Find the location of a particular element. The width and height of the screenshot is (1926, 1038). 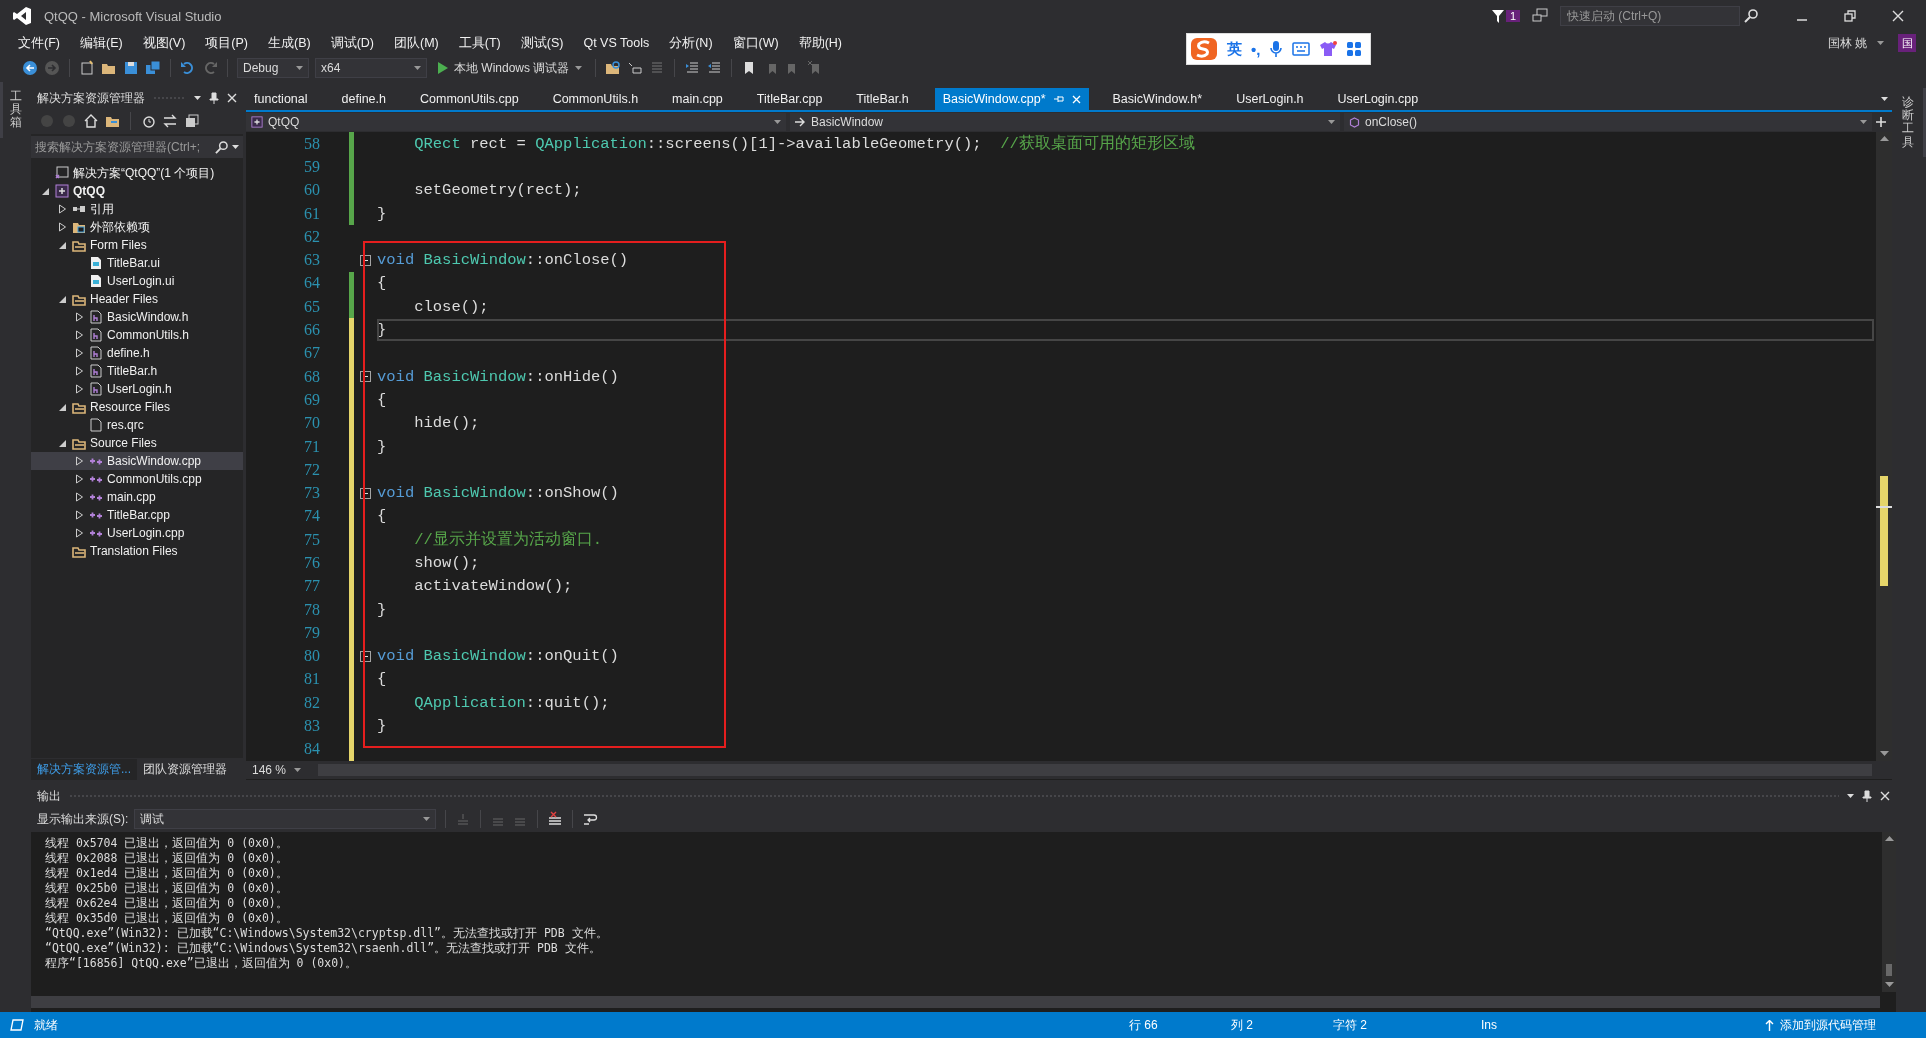

output-source-dropdown: 调试 is located at coordinates (285, 819).